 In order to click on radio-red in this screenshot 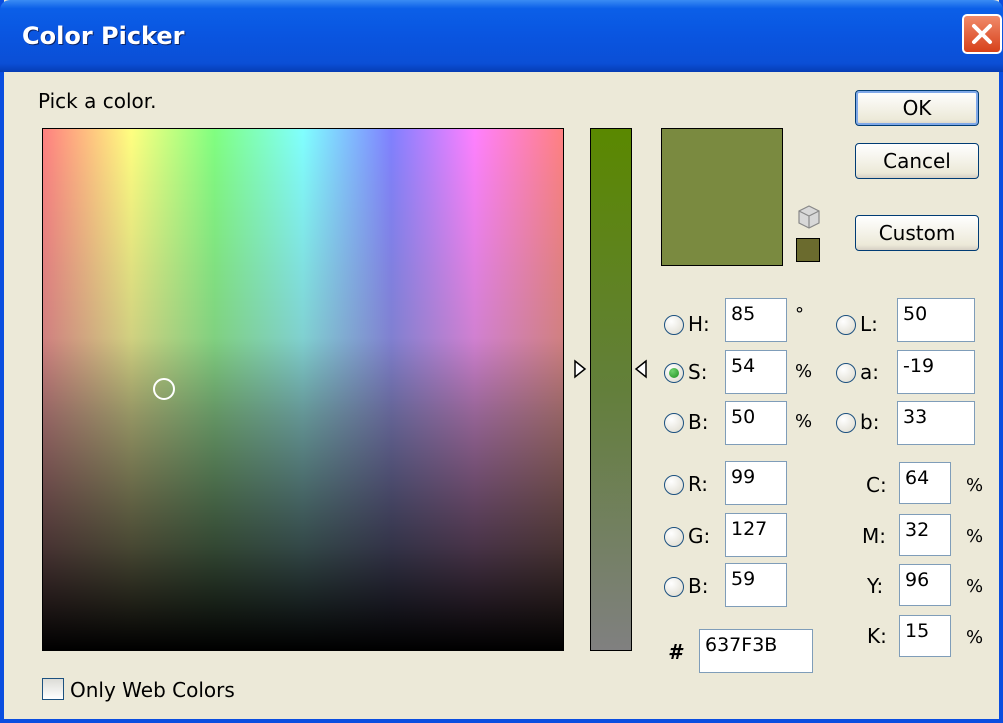, I will do `click(674, 485)`.